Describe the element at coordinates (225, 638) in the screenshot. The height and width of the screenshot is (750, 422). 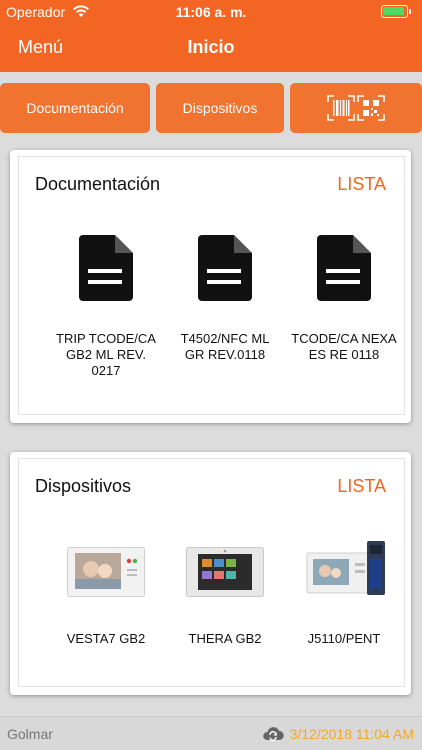
I see `device-label: THERA GB2` at that location.